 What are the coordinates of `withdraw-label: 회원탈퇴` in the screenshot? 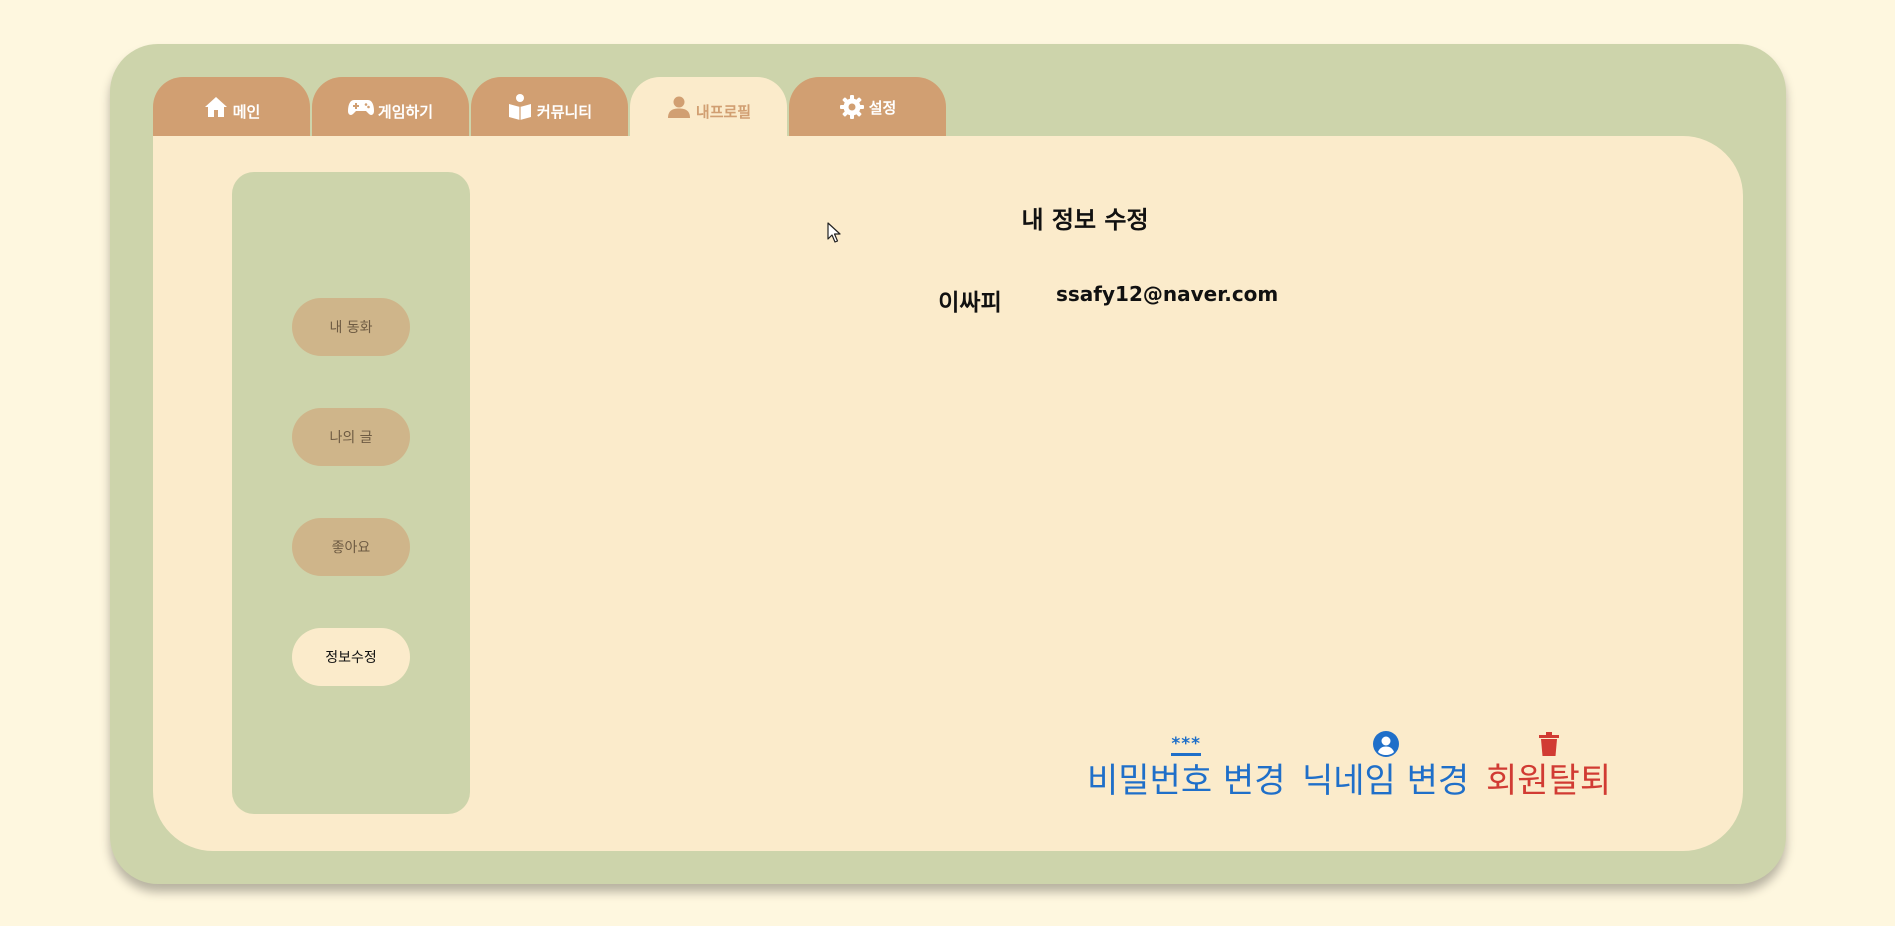 It's located at (1549, 781).